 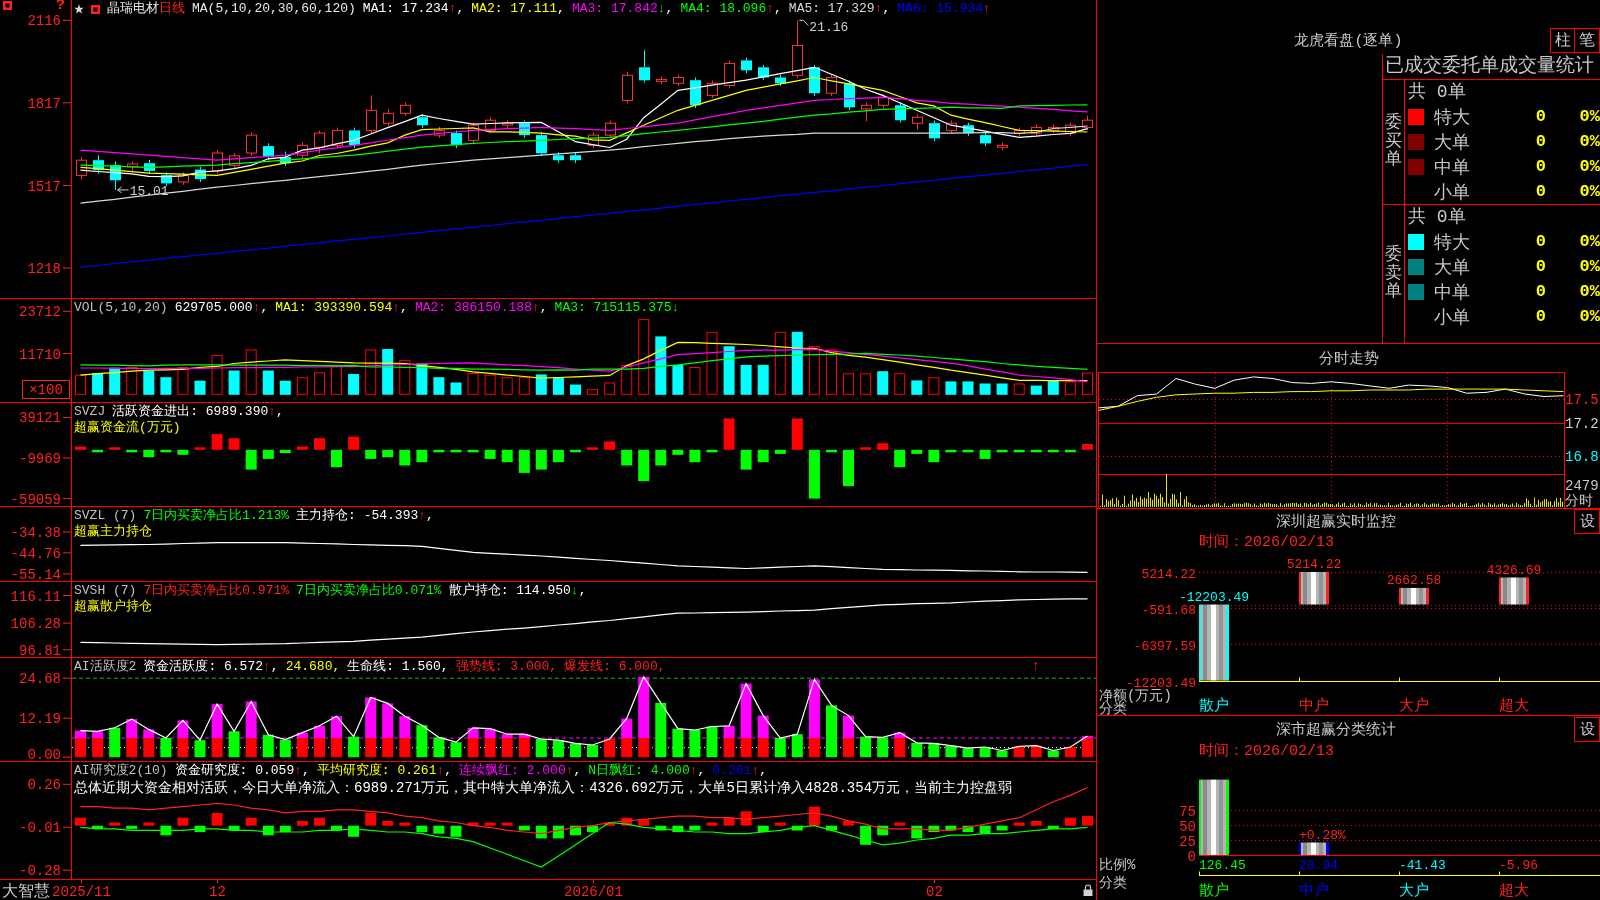 I want to click on indicator-value: 强势线: 3.000,, so click(x=506, y=667).